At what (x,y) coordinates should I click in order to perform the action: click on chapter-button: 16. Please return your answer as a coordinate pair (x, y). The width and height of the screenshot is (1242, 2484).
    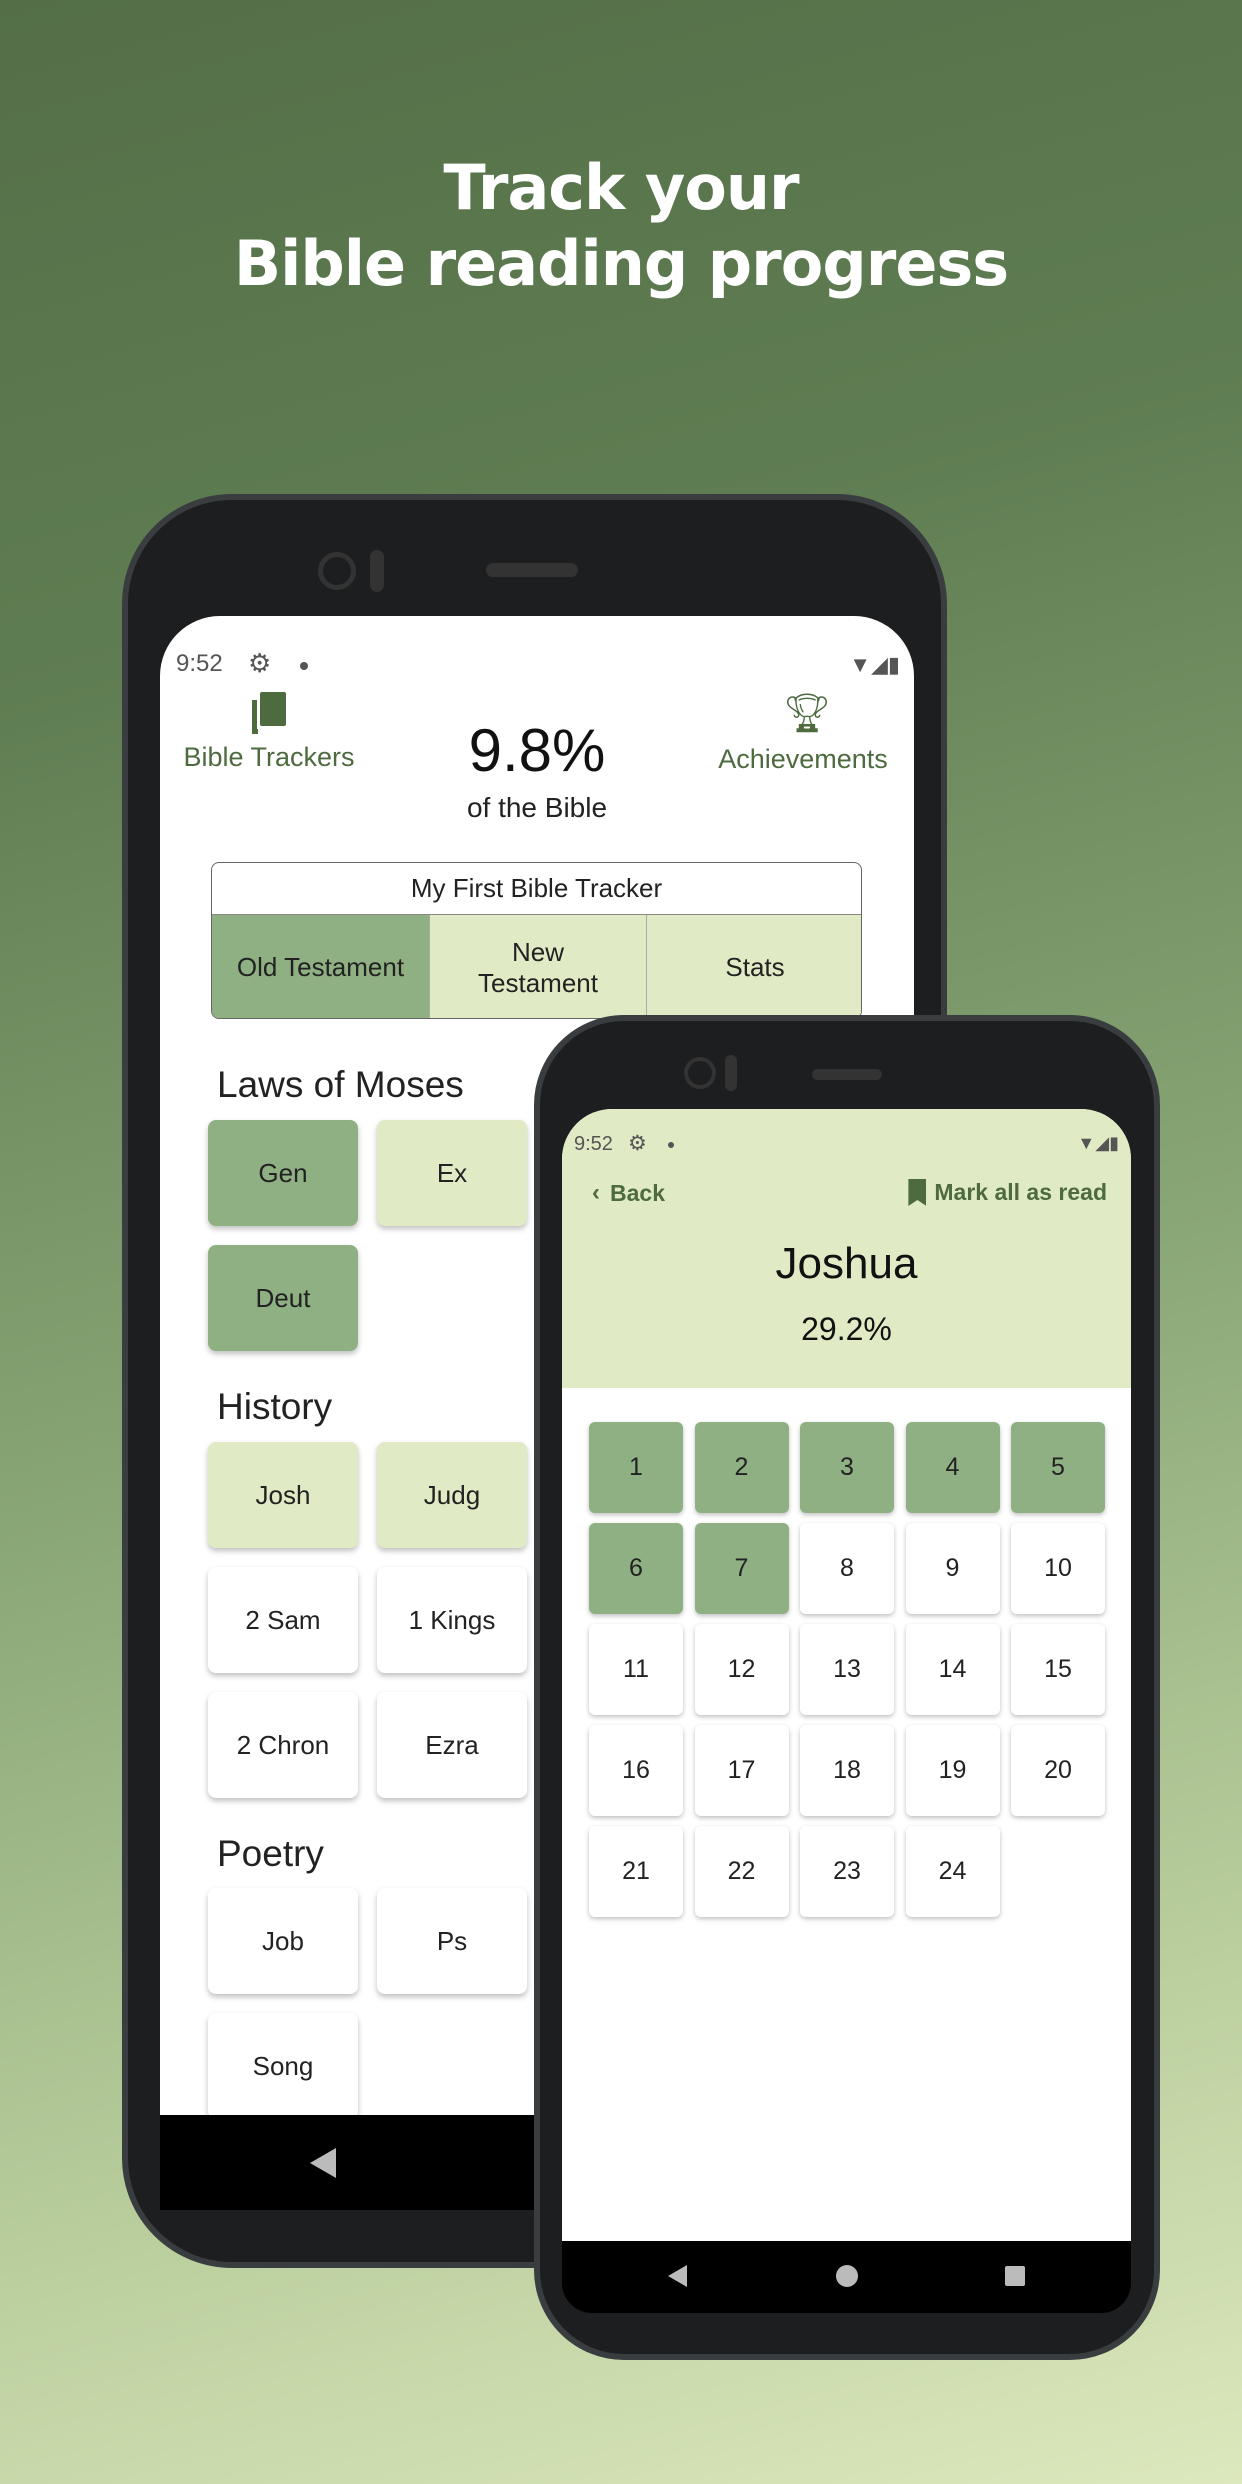
    Looking at the image, I should click on (636, 1770).